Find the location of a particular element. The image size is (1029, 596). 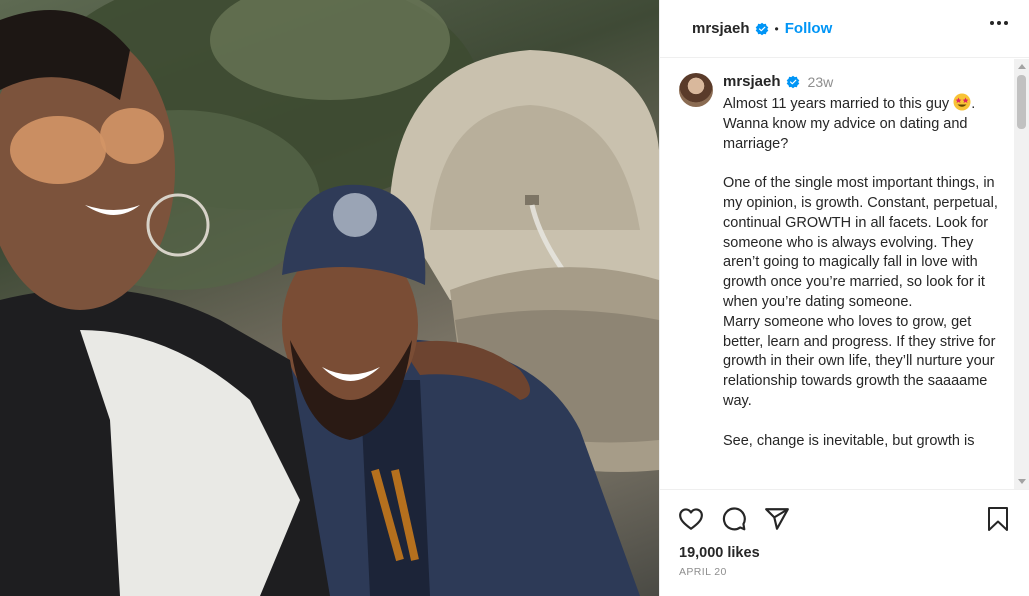

comments-scrollbar is located at coordinates (1021, 274).